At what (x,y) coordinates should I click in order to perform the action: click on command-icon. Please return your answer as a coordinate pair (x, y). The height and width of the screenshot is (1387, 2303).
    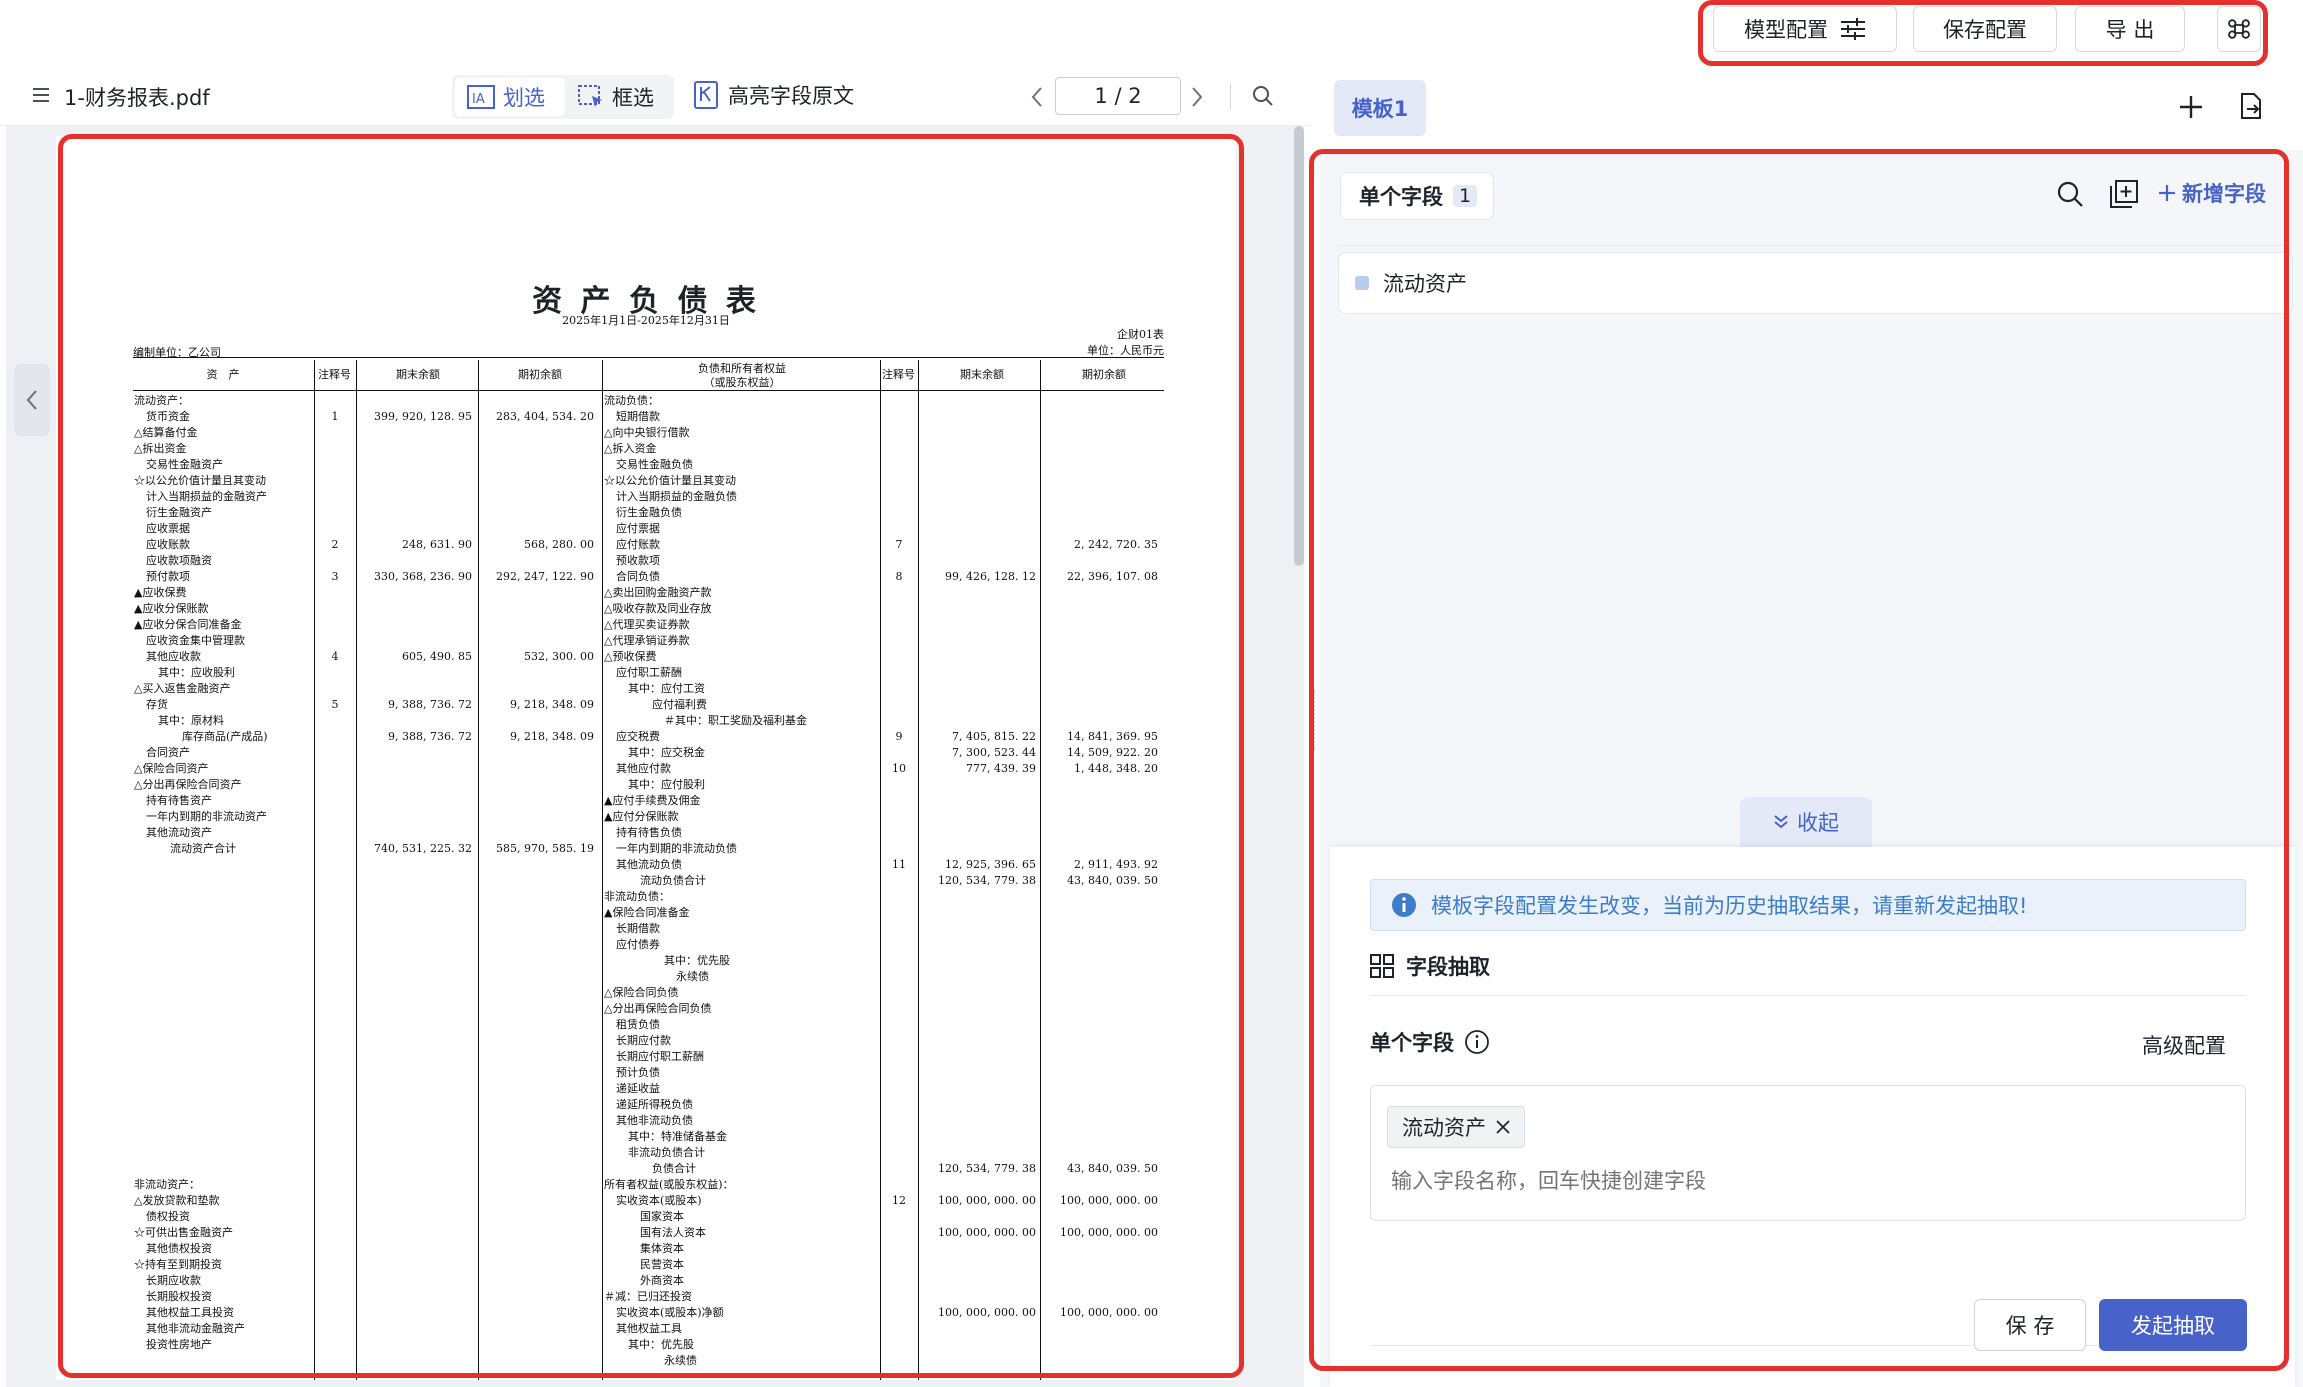
    Looking at the image, I should click on (2239, 29).